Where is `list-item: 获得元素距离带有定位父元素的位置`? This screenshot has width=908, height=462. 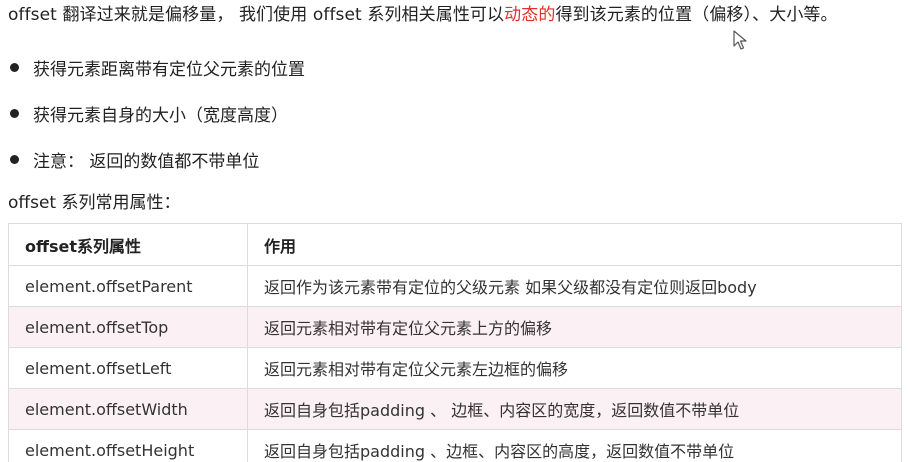
list-item: 获得元素距离带有定位父元素的位置 is located at coordinates (157, 67).